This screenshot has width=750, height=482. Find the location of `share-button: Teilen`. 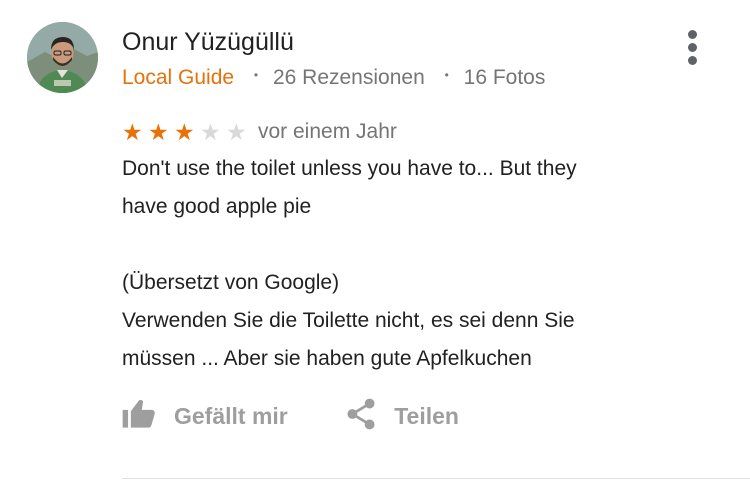

share-button: Teilen is located at coordinates (402, 416).